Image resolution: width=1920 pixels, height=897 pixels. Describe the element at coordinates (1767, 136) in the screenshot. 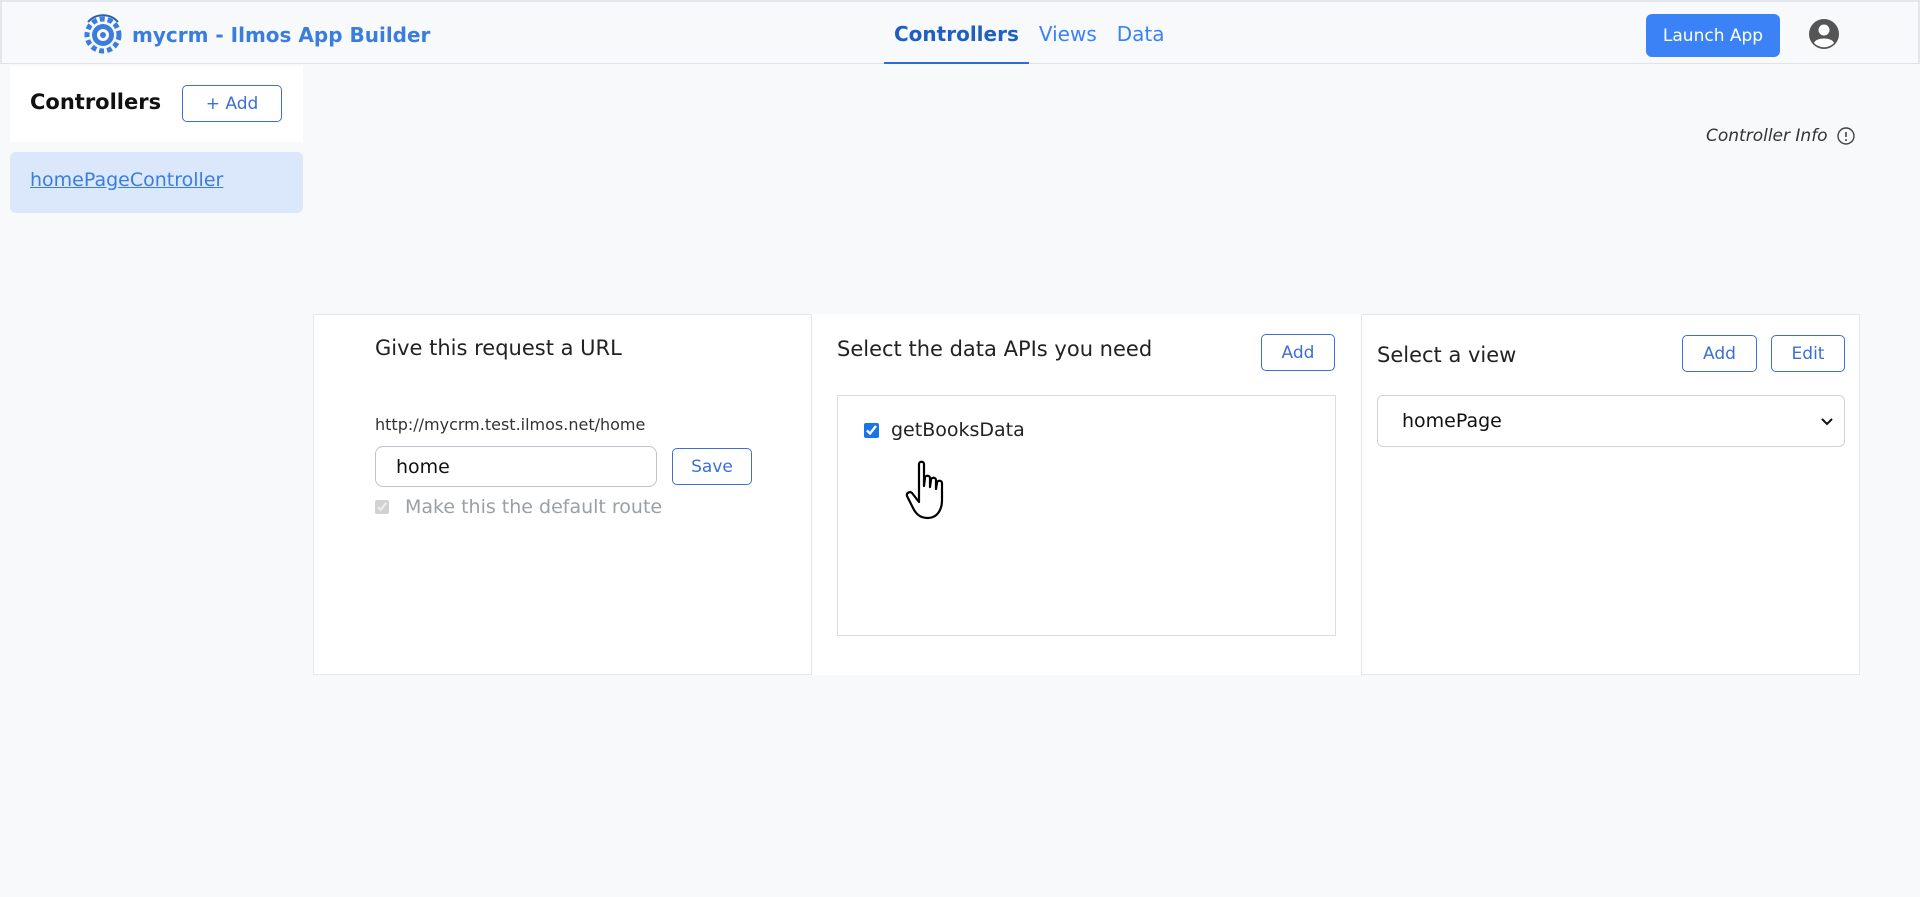

I see `controller-info-label: Controller Info` at that location.